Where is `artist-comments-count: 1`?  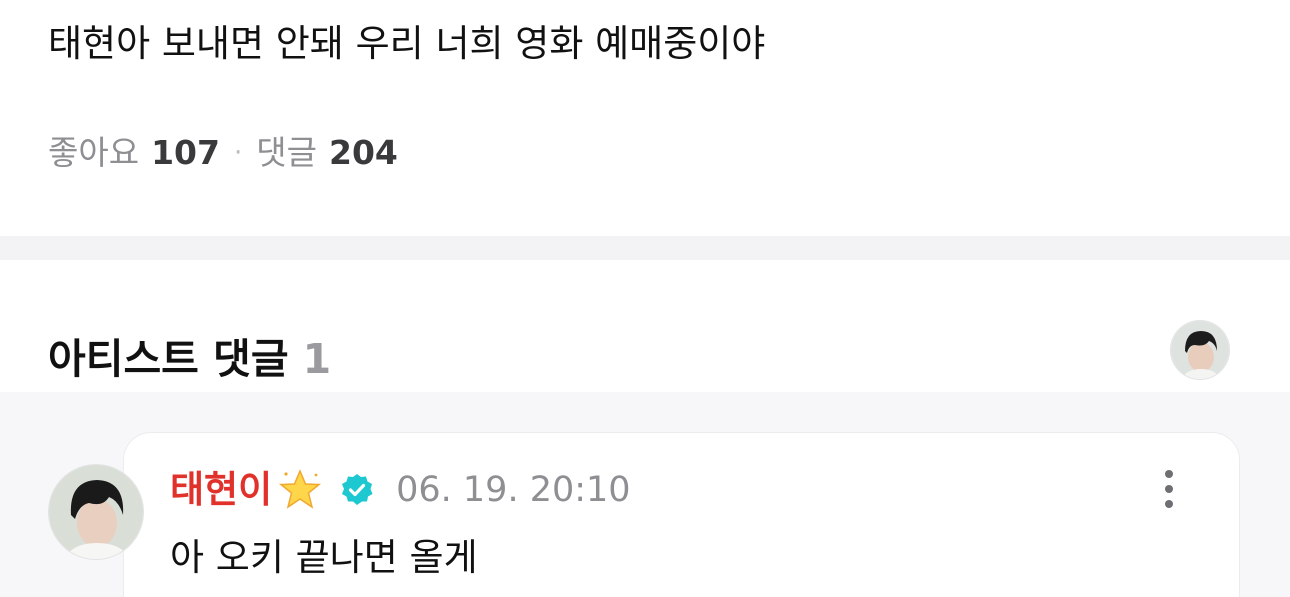
artist-comments-count: 1 is located at coordinates (317, 359).